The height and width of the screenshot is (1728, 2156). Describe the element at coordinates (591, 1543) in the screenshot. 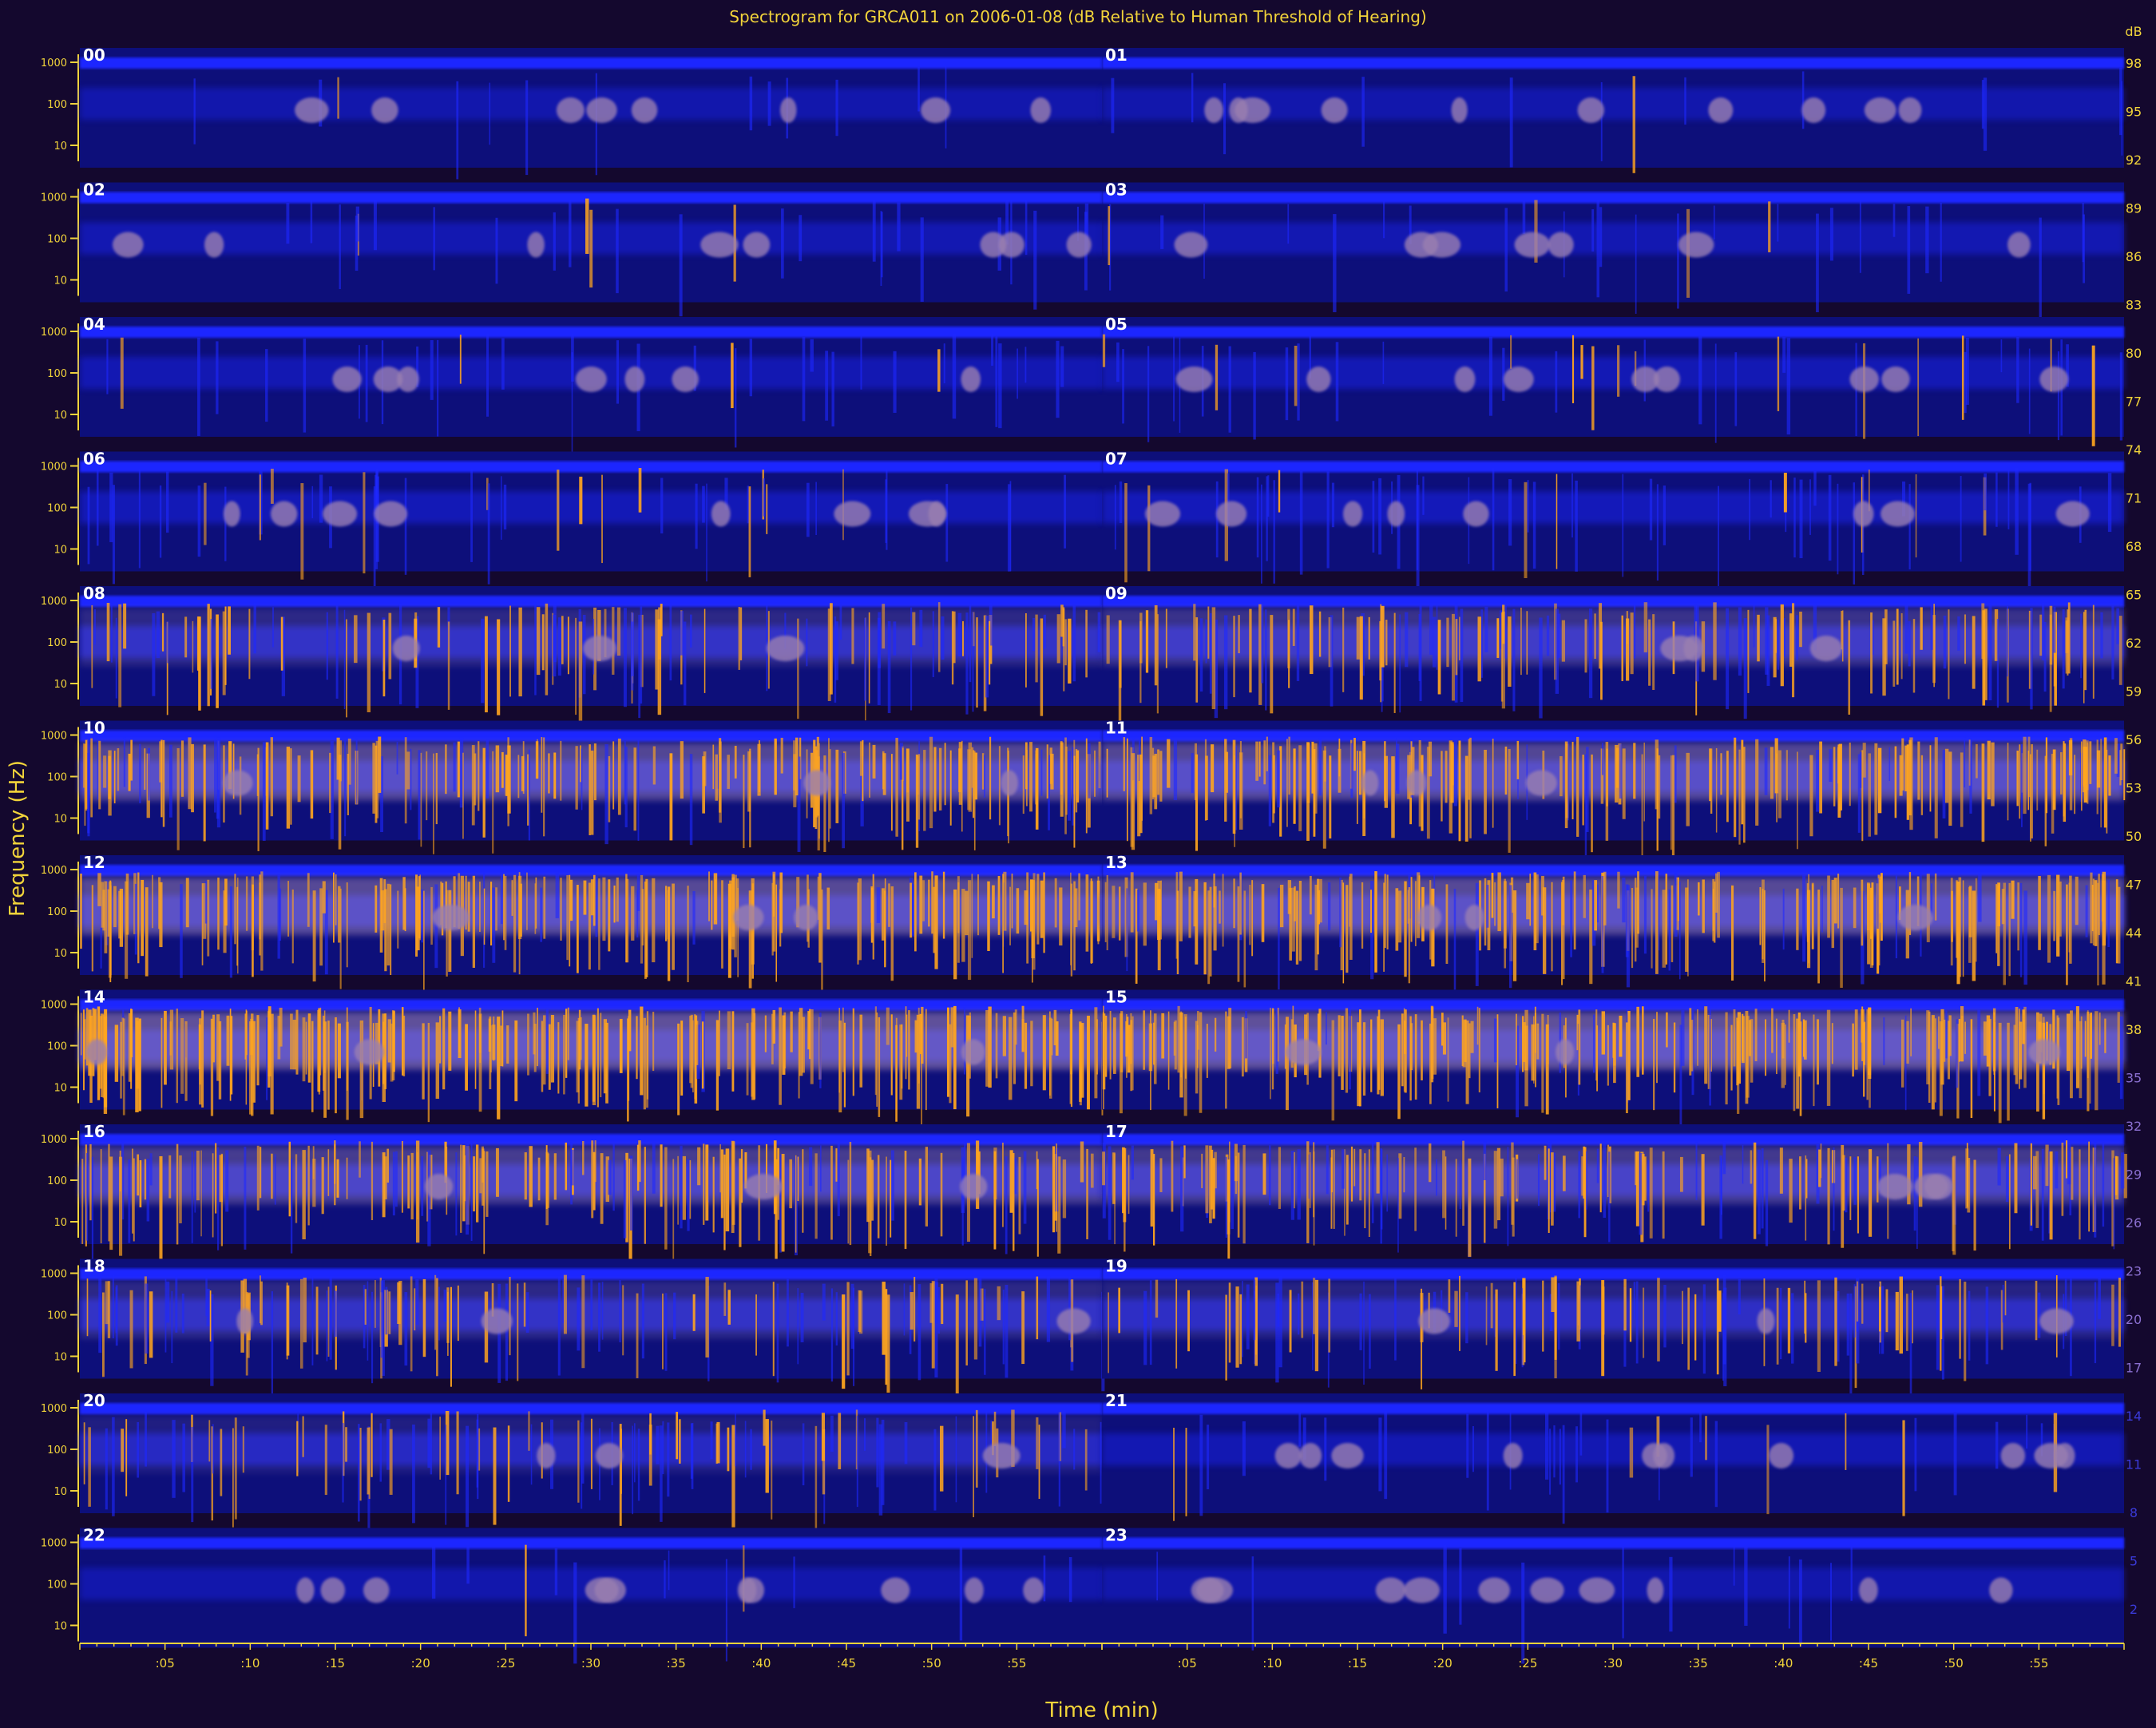

I see `top-frequency-band` at that location.